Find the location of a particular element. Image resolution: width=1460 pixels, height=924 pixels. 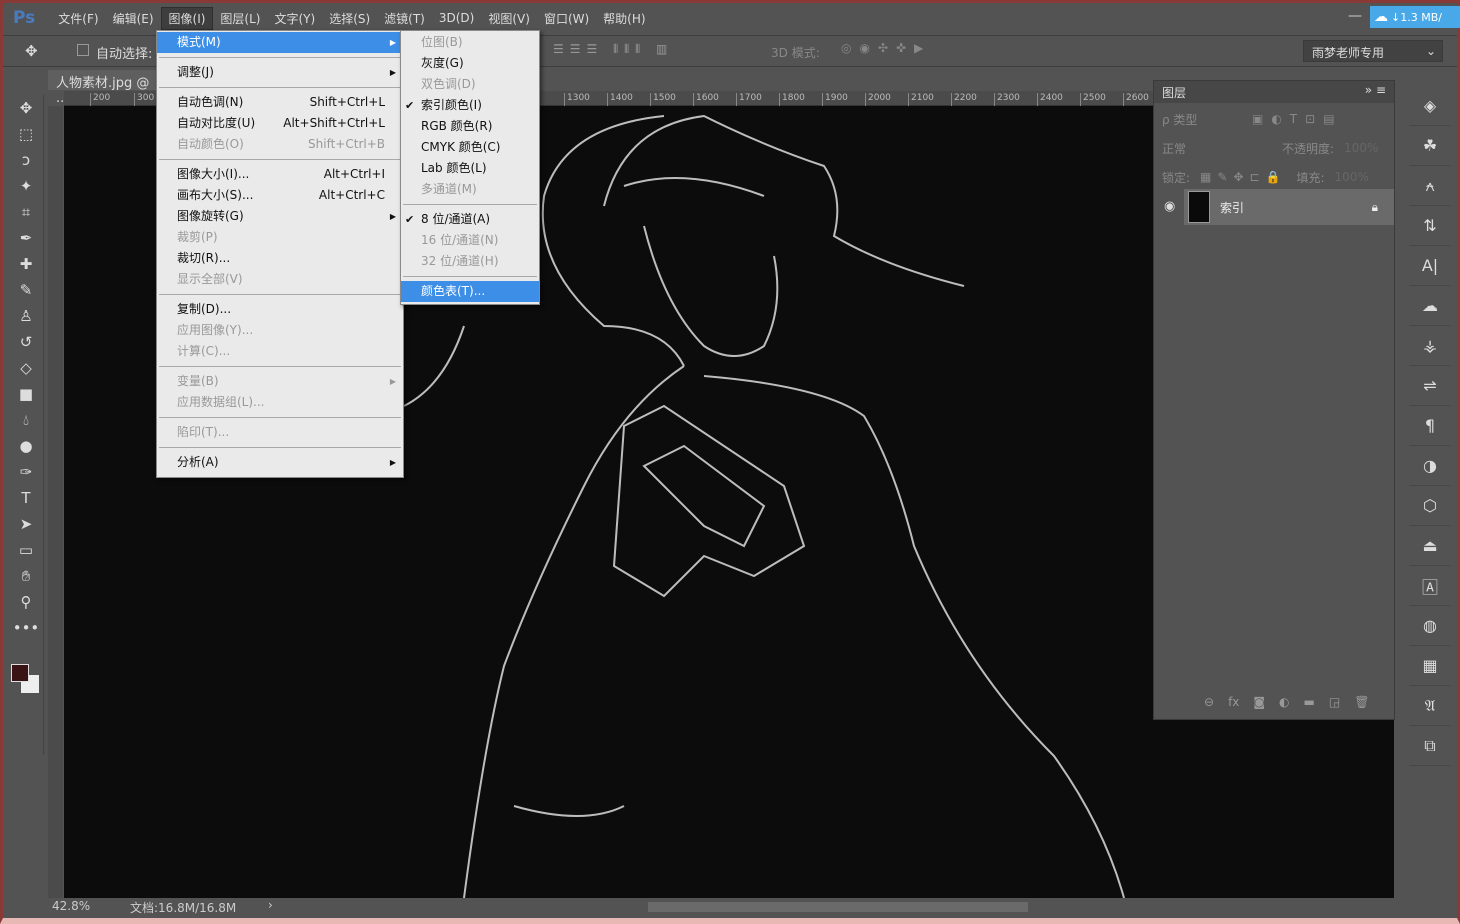

history-brush-tool-icon: ↺ is located at coordinates (26, 342).